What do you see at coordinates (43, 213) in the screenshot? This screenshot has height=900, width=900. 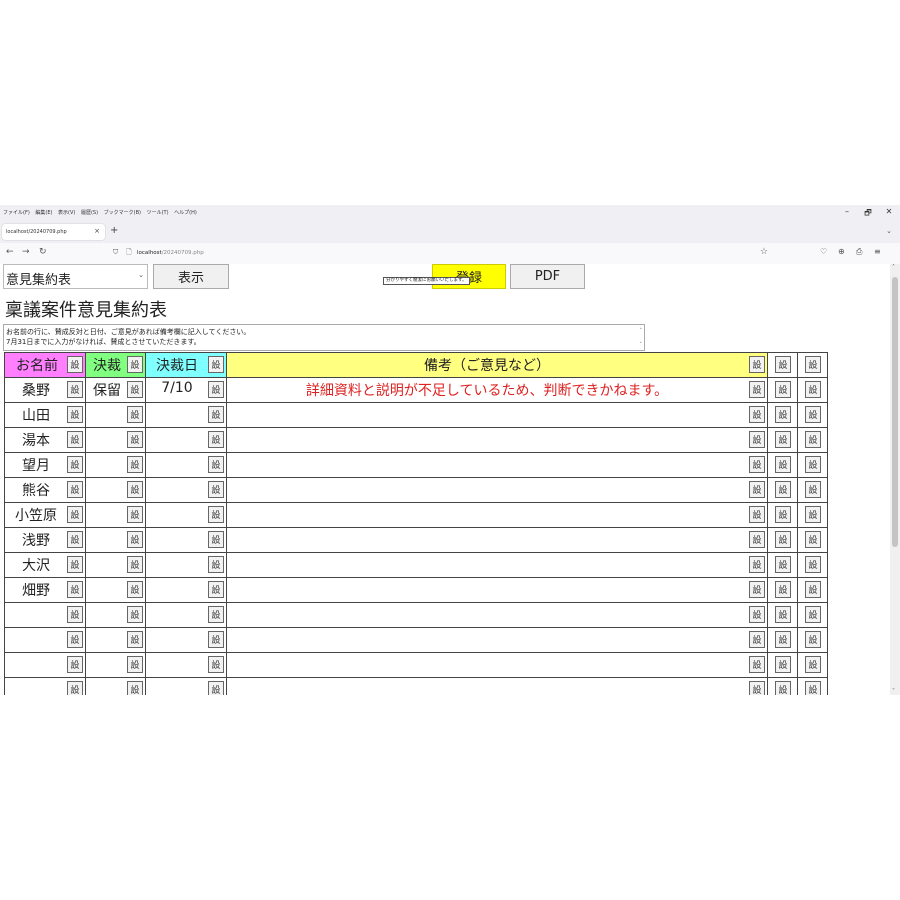 I see `menu-edit: 編集(E)` at bounding box center [43, 213].